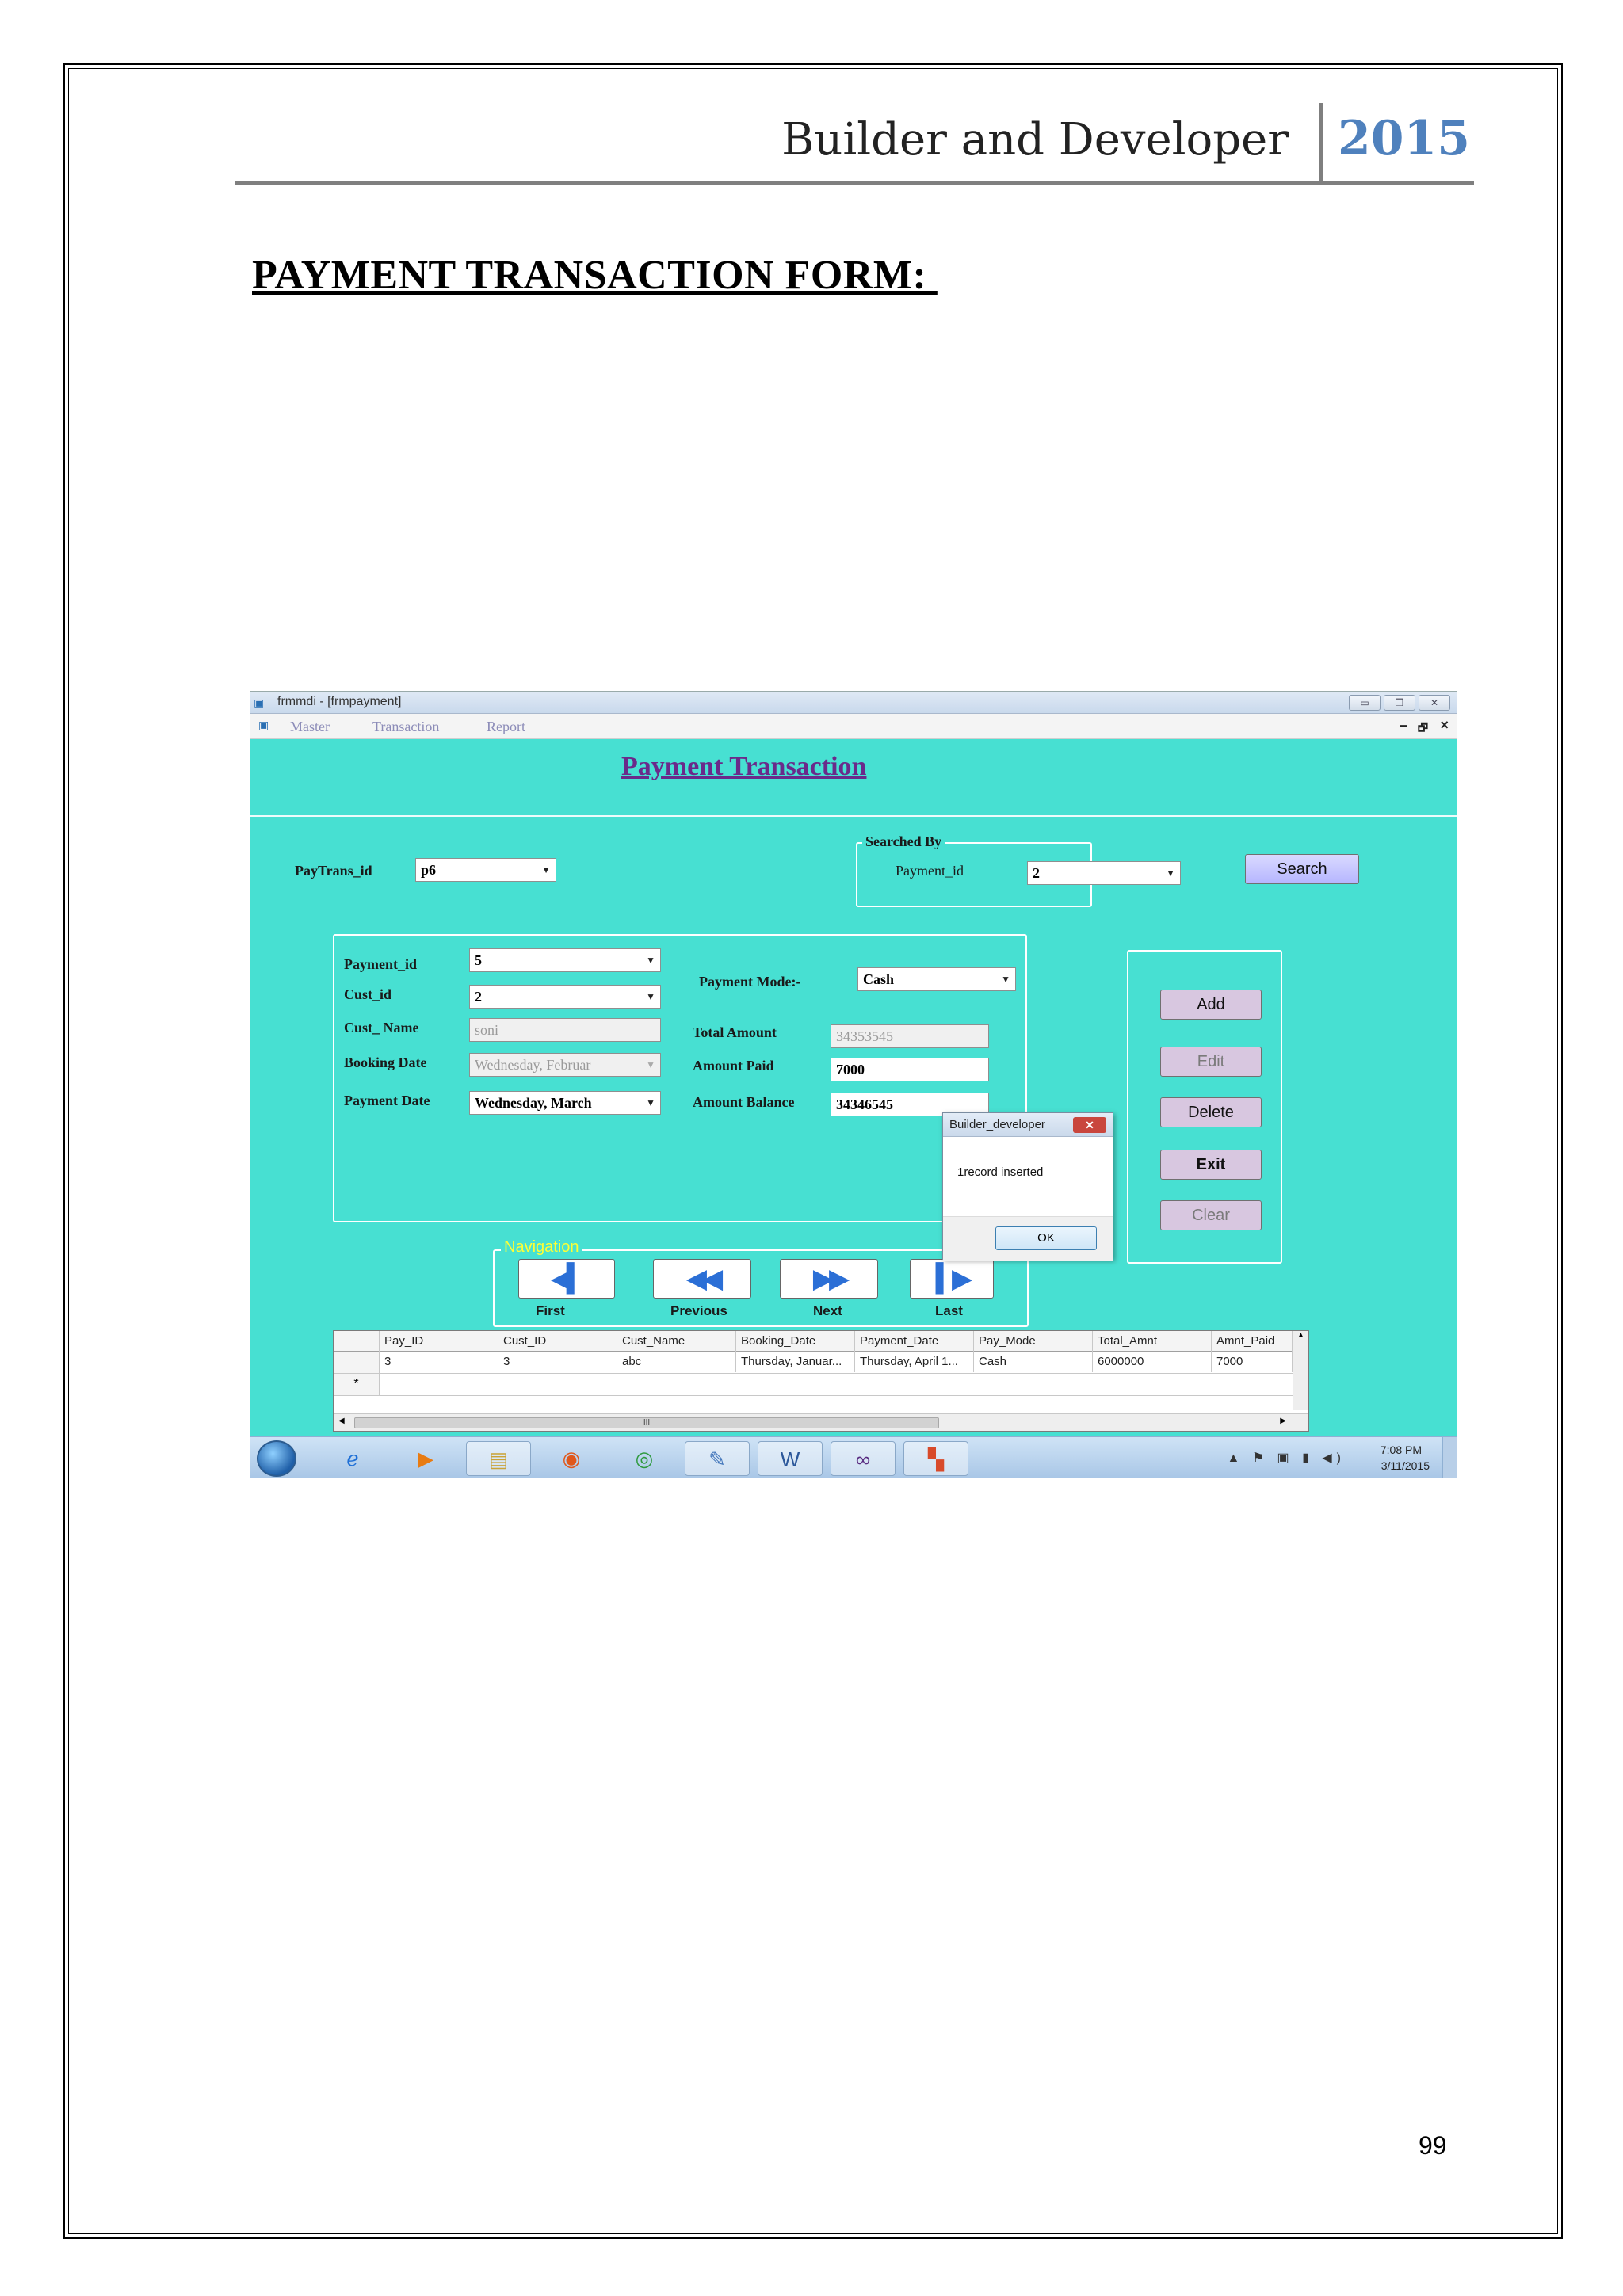 The image size is (1623, 2296). I want to click on restore-button: ❐, so click(1399, 703).